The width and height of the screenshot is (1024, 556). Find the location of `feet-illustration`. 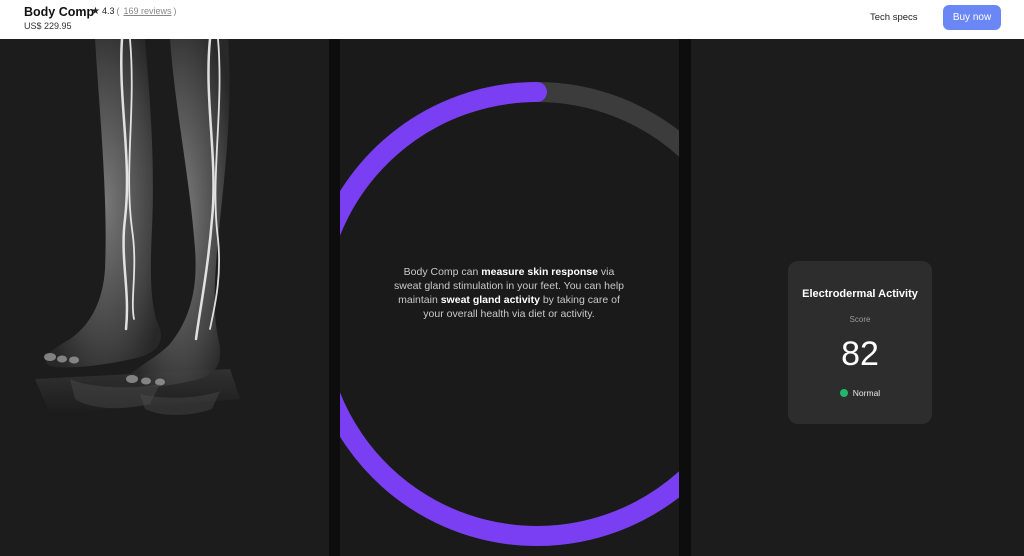

feet-illustration is located at coordinates (137, 227).